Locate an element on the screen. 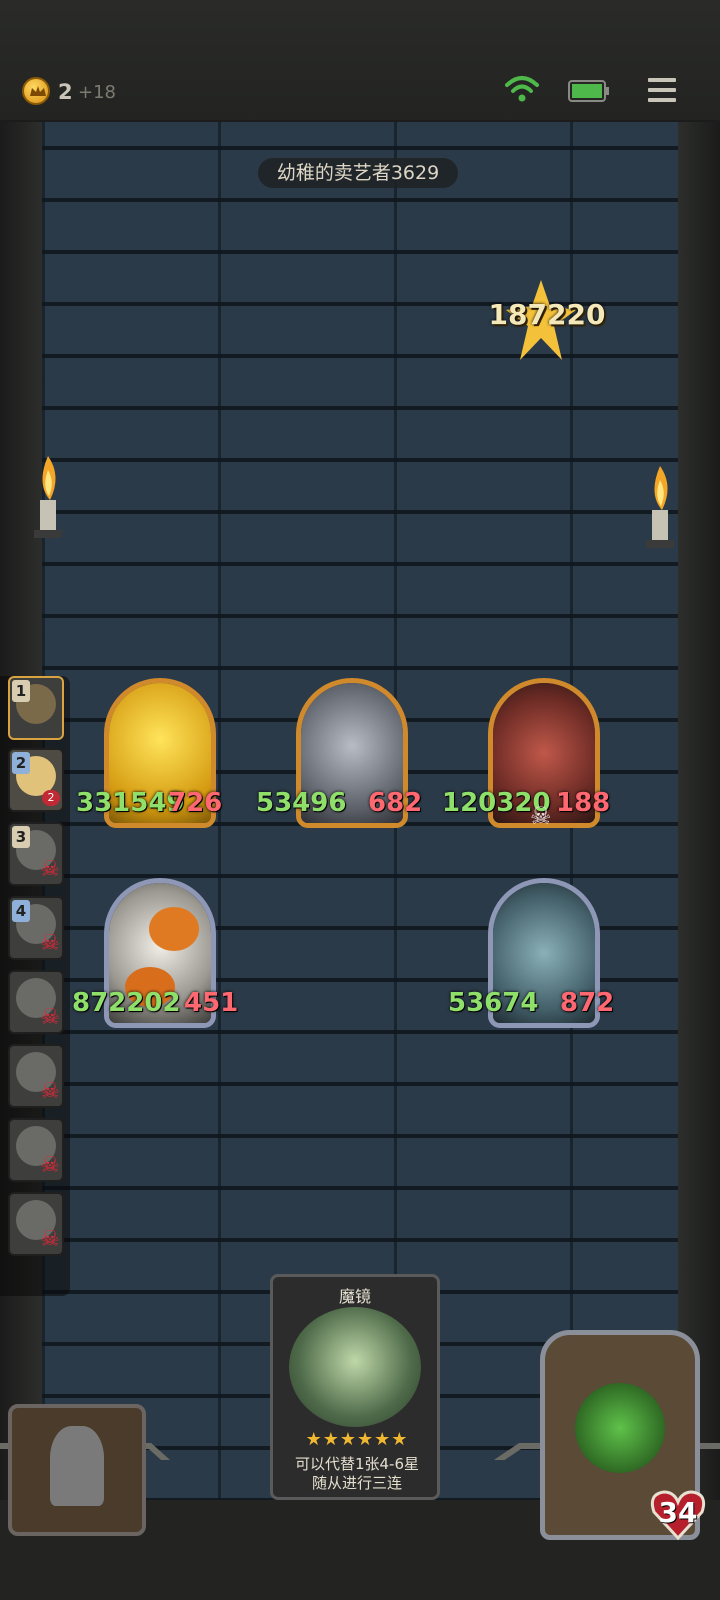 Image resolution: width=720 pixels, height=1600 pixels. rank-badge: 1 is located at coordinates (21, 691).